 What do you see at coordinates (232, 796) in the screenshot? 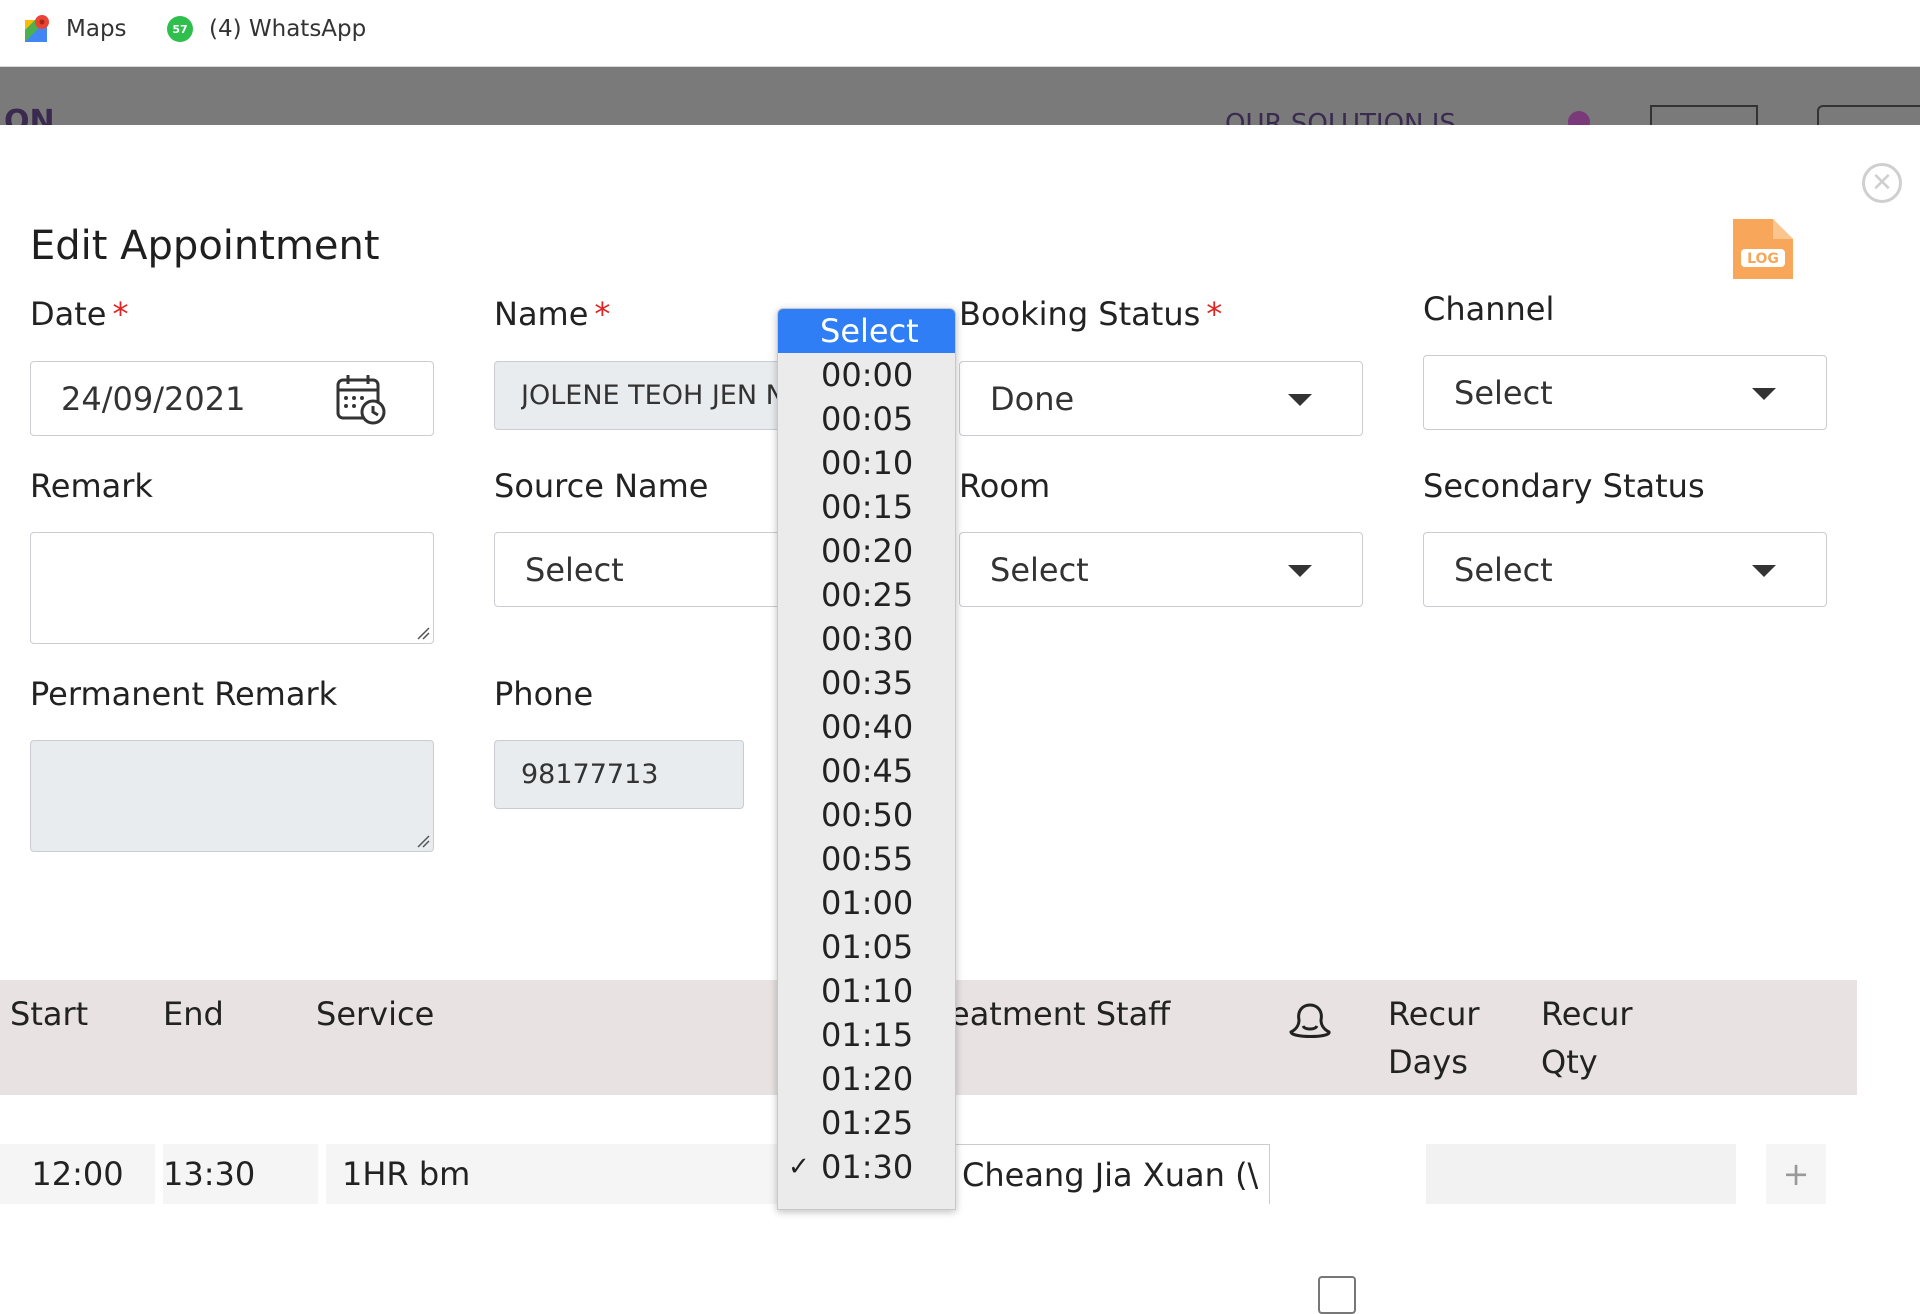
I see `permanent-remark-textarea` at bounding box center [232, 796].